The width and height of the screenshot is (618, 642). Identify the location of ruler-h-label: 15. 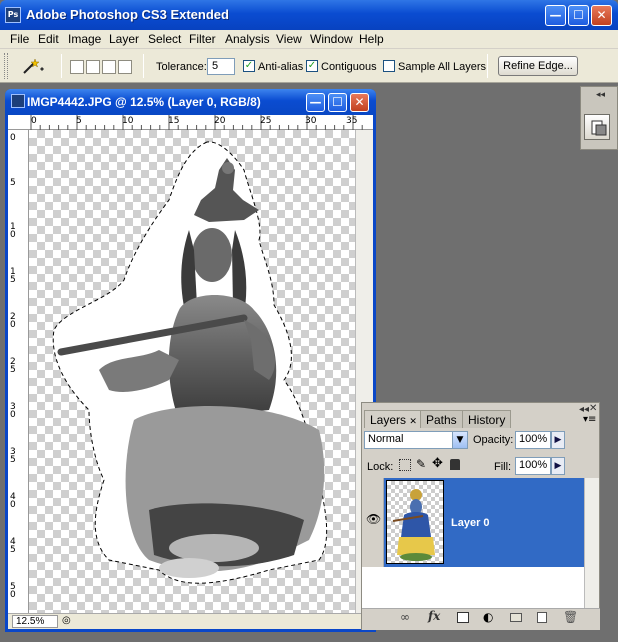
(174, 121).